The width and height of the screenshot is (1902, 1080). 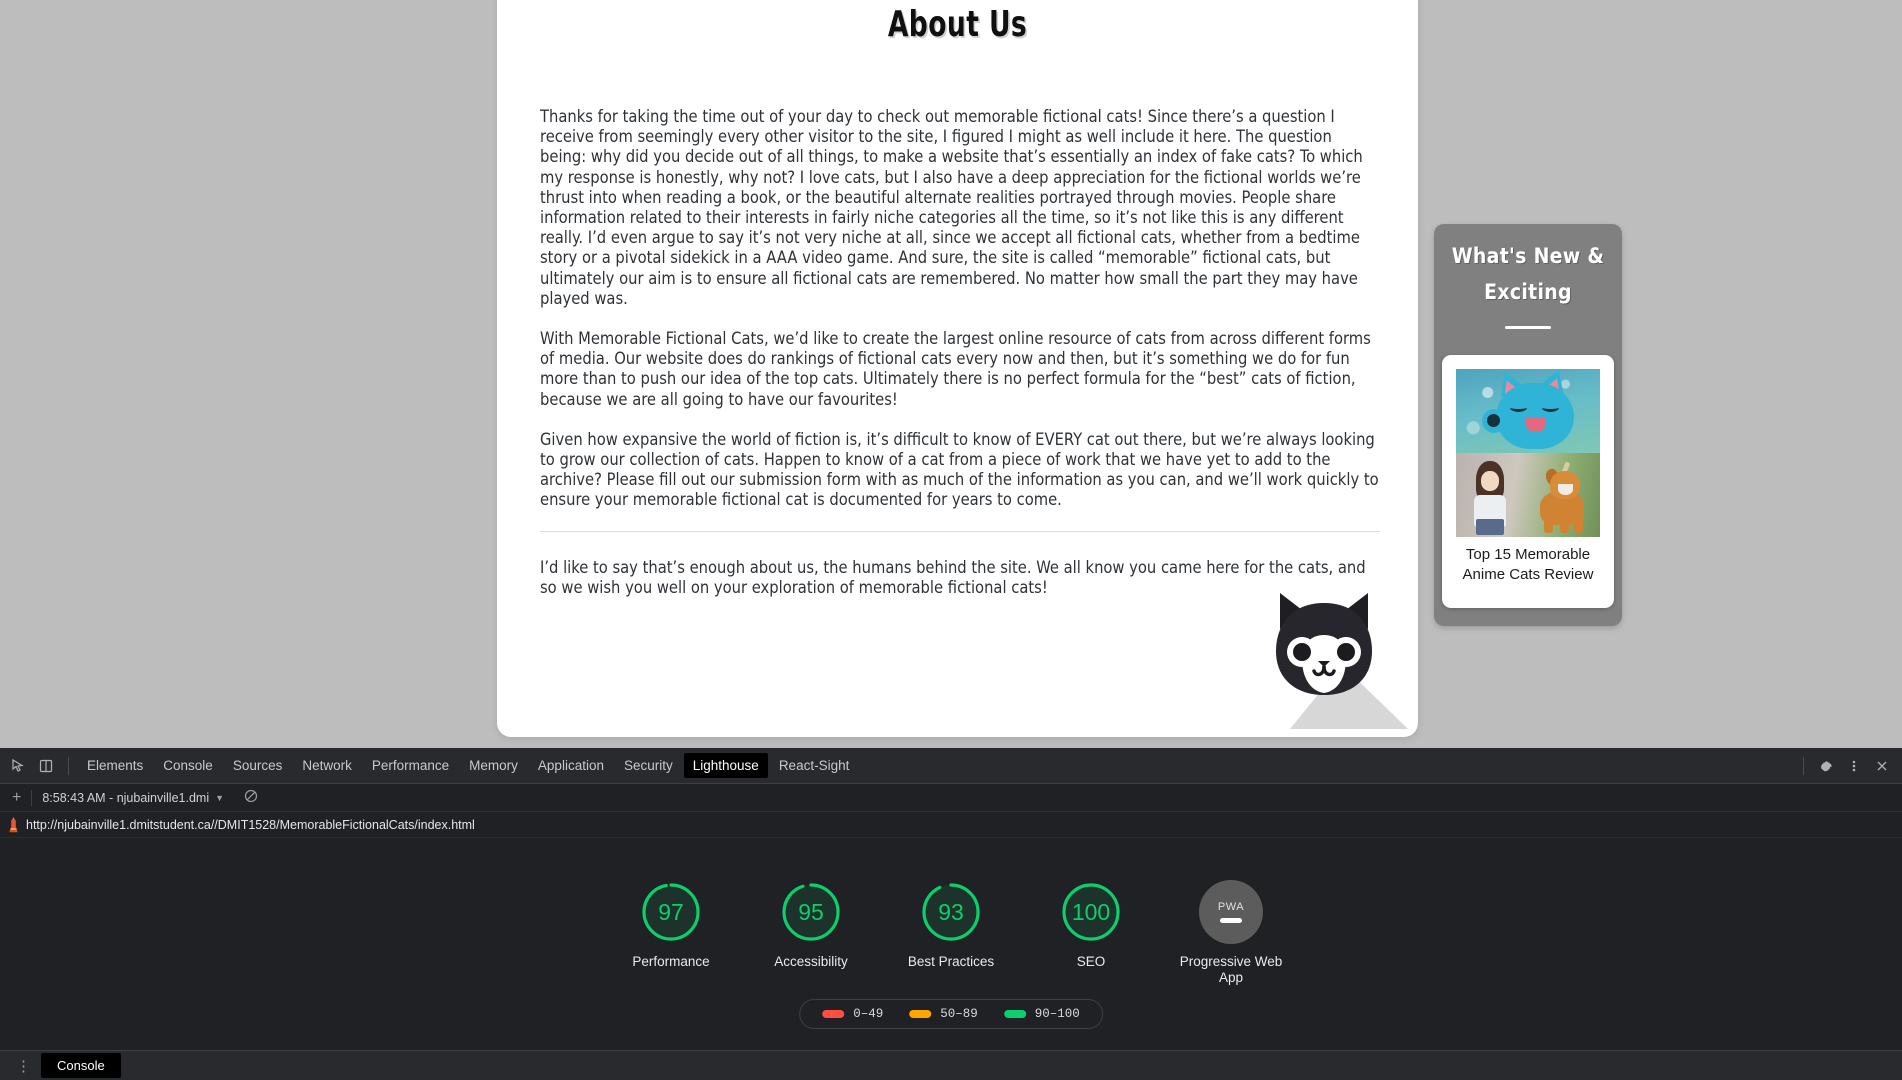 I want to click on gauge-ring-performance: 97, so click(x=671, y=912).